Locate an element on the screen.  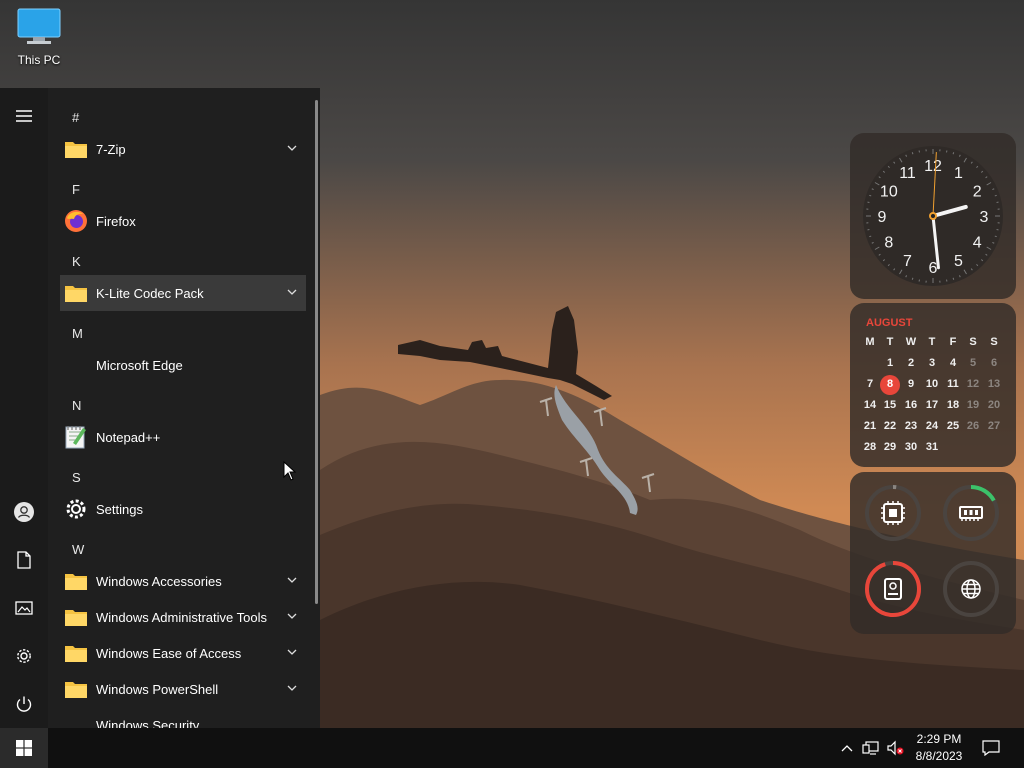
clock-hour-label: 7 is located at coordinates (907, 261).